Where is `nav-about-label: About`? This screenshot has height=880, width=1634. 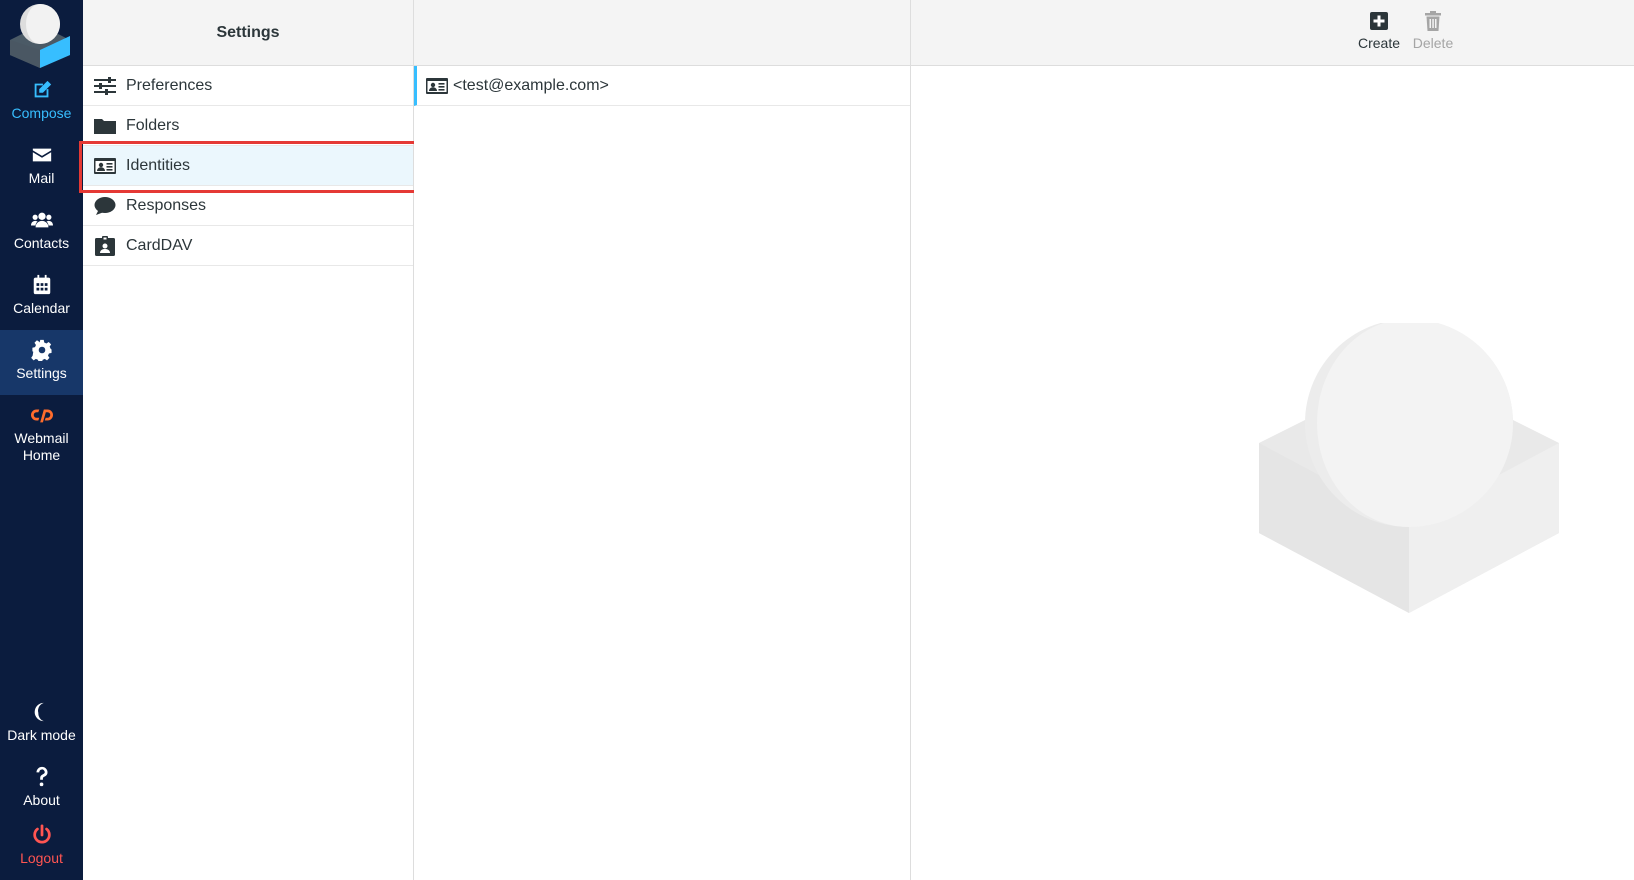
nav-about-label: About is located at coordinates (41, 800).